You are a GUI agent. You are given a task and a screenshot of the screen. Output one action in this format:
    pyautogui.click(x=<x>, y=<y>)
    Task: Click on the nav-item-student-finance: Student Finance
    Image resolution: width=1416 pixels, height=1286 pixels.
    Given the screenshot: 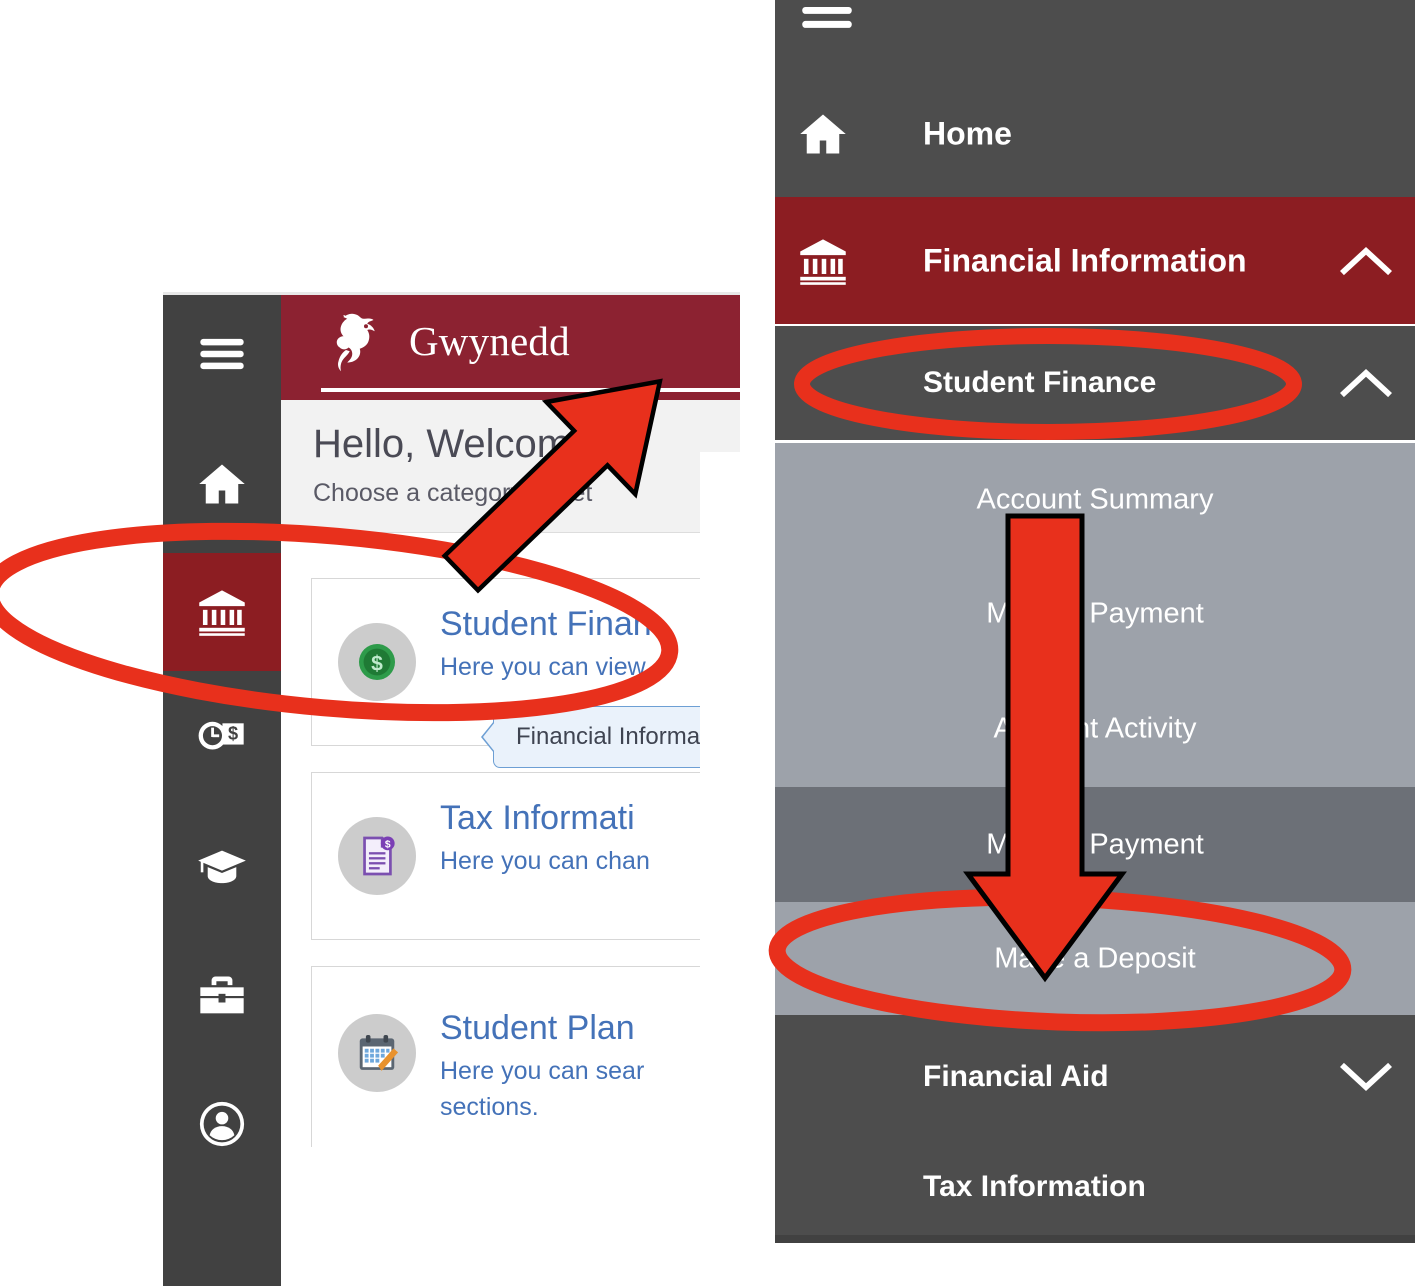 What is the action you would take?
    pyautogui.click(x=1095, y=384)
    